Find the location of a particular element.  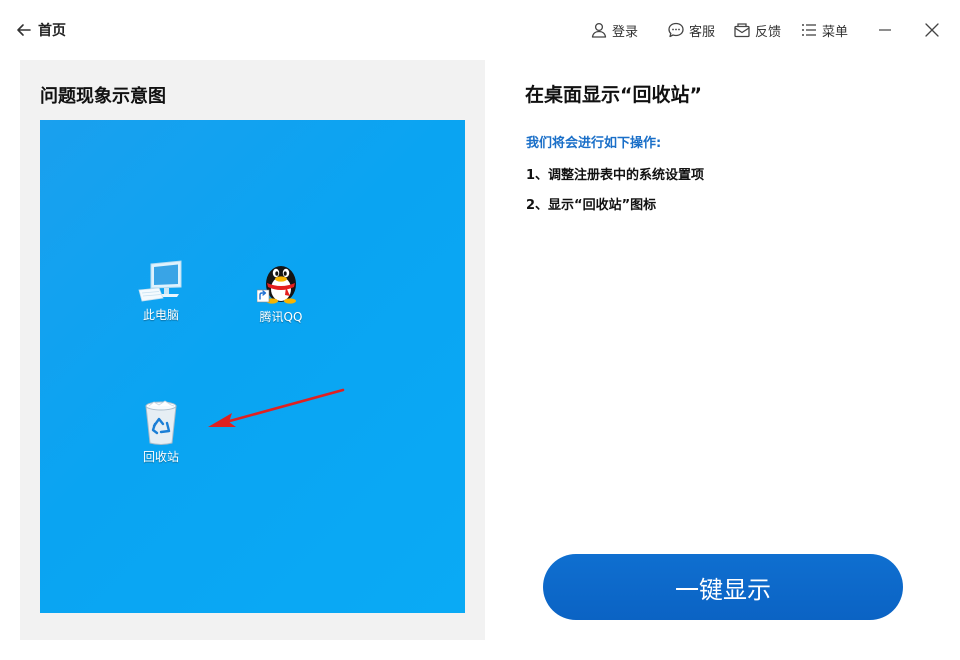

close-button is located at coordinates (932, 30).